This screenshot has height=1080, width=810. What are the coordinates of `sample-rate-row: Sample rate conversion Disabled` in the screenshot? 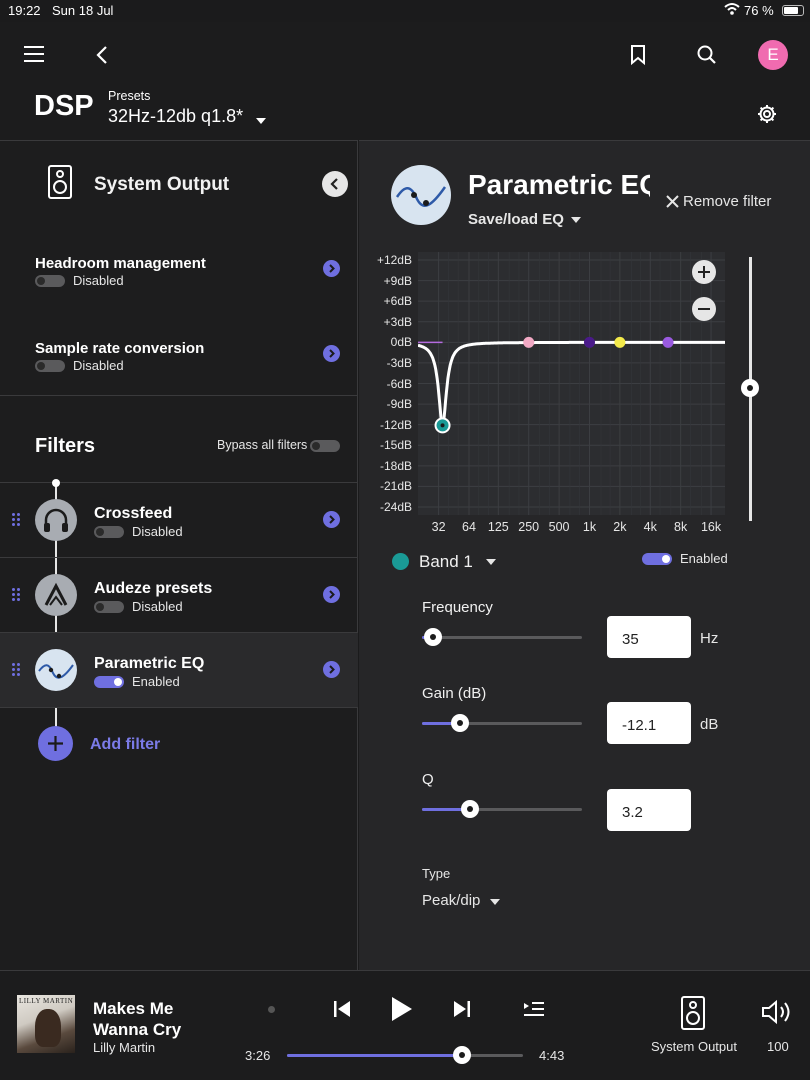 It's located at (179, 356).